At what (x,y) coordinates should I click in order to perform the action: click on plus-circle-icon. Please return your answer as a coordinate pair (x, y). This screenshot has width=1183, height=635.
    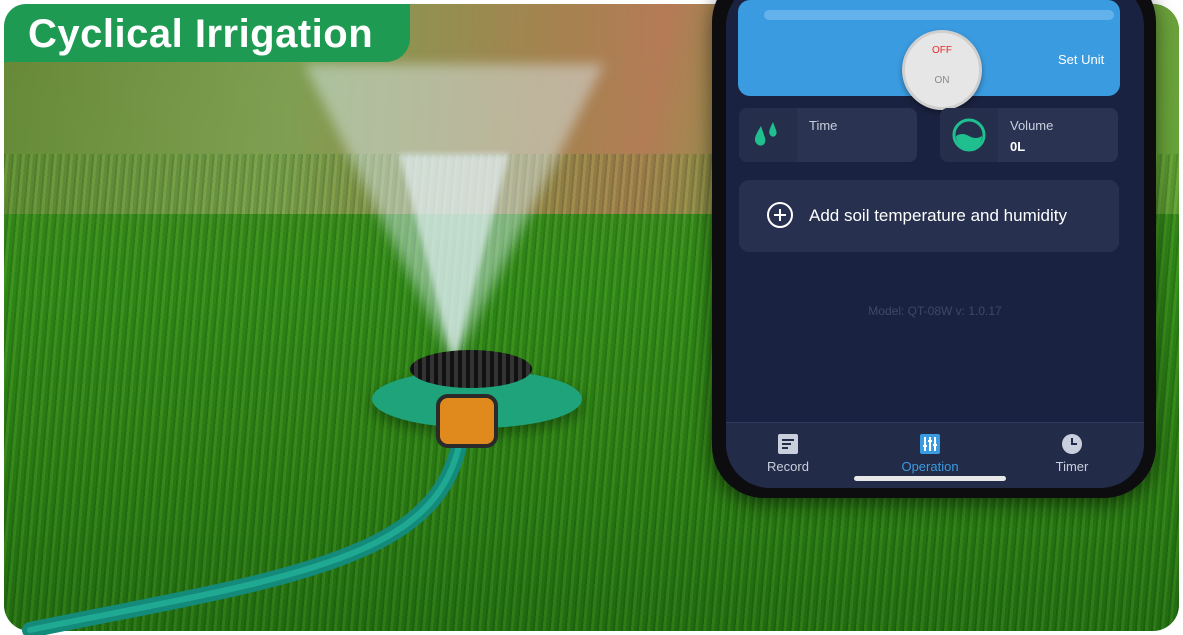
    Looking at the image, I should click on (780, 215).